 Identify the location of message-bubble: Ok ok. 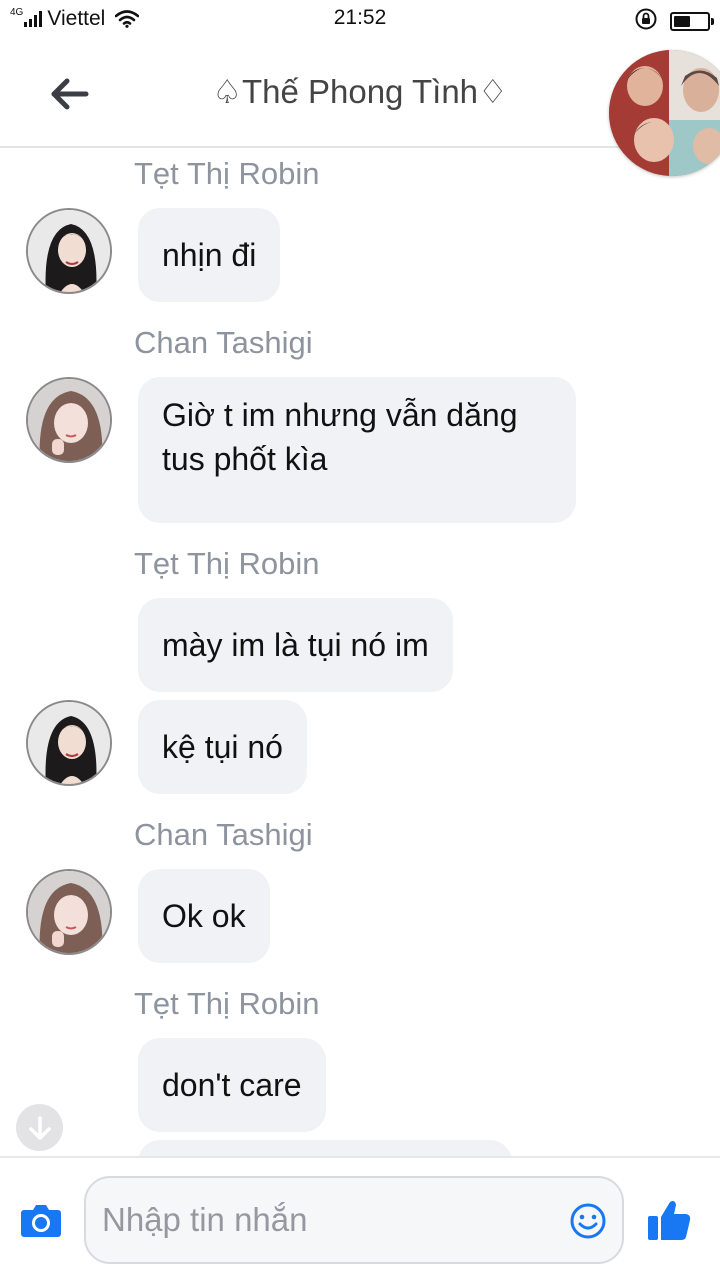
(204, 916).